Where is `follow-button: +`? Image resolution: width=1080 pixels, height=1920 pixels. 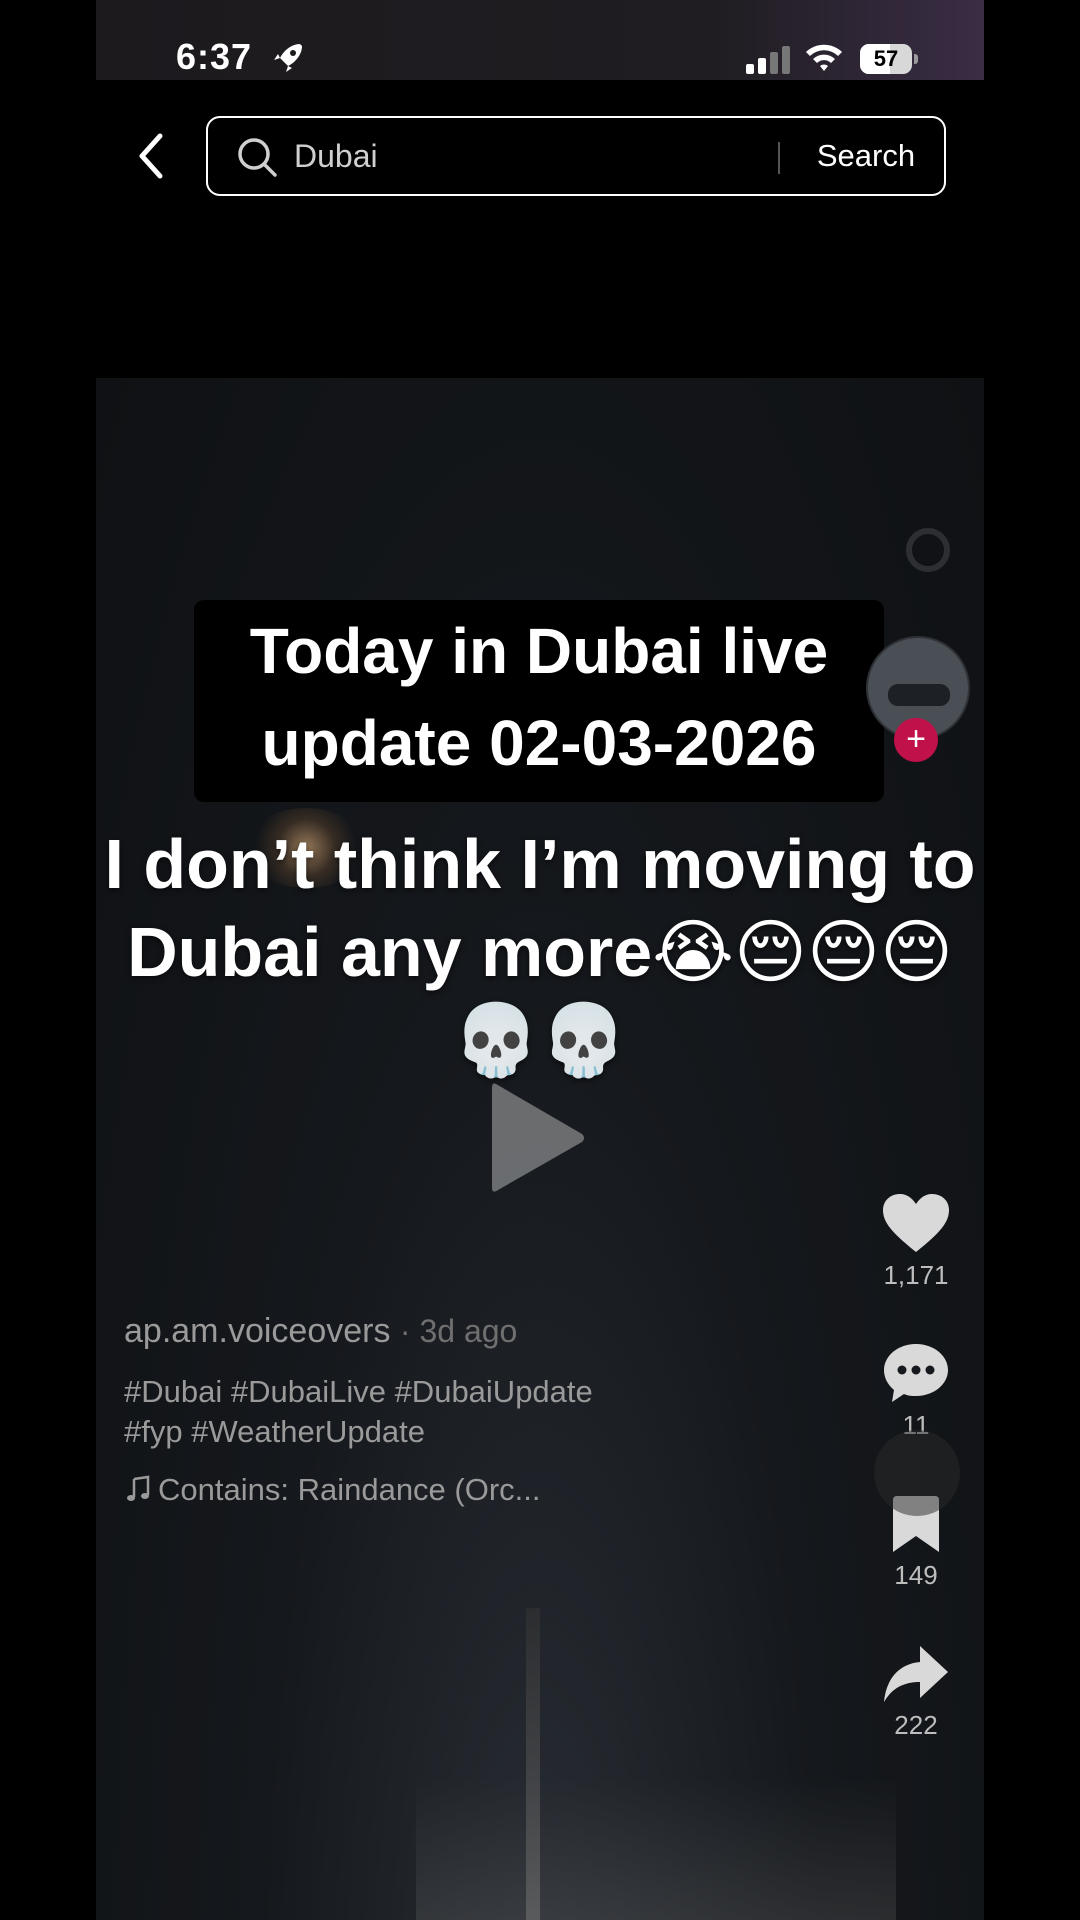
follow-button: + is located at coordinates (916, 740).